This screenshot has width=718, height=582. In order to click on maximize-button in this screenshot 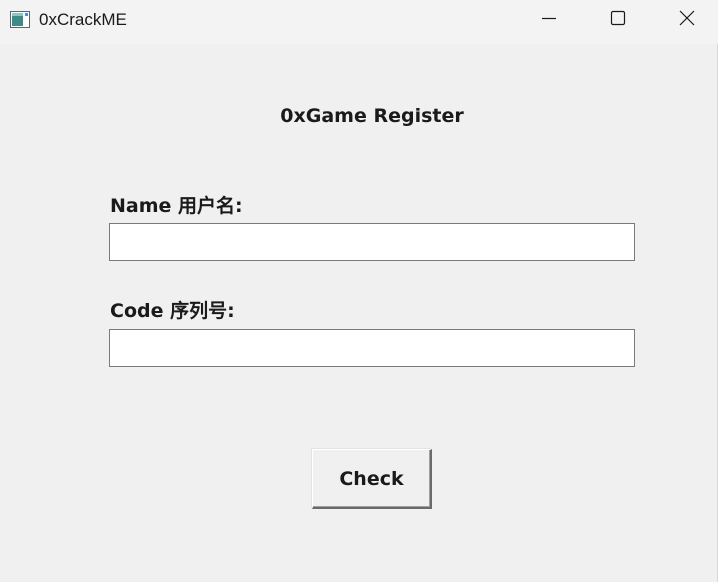, I will do `click(618, 20)`.